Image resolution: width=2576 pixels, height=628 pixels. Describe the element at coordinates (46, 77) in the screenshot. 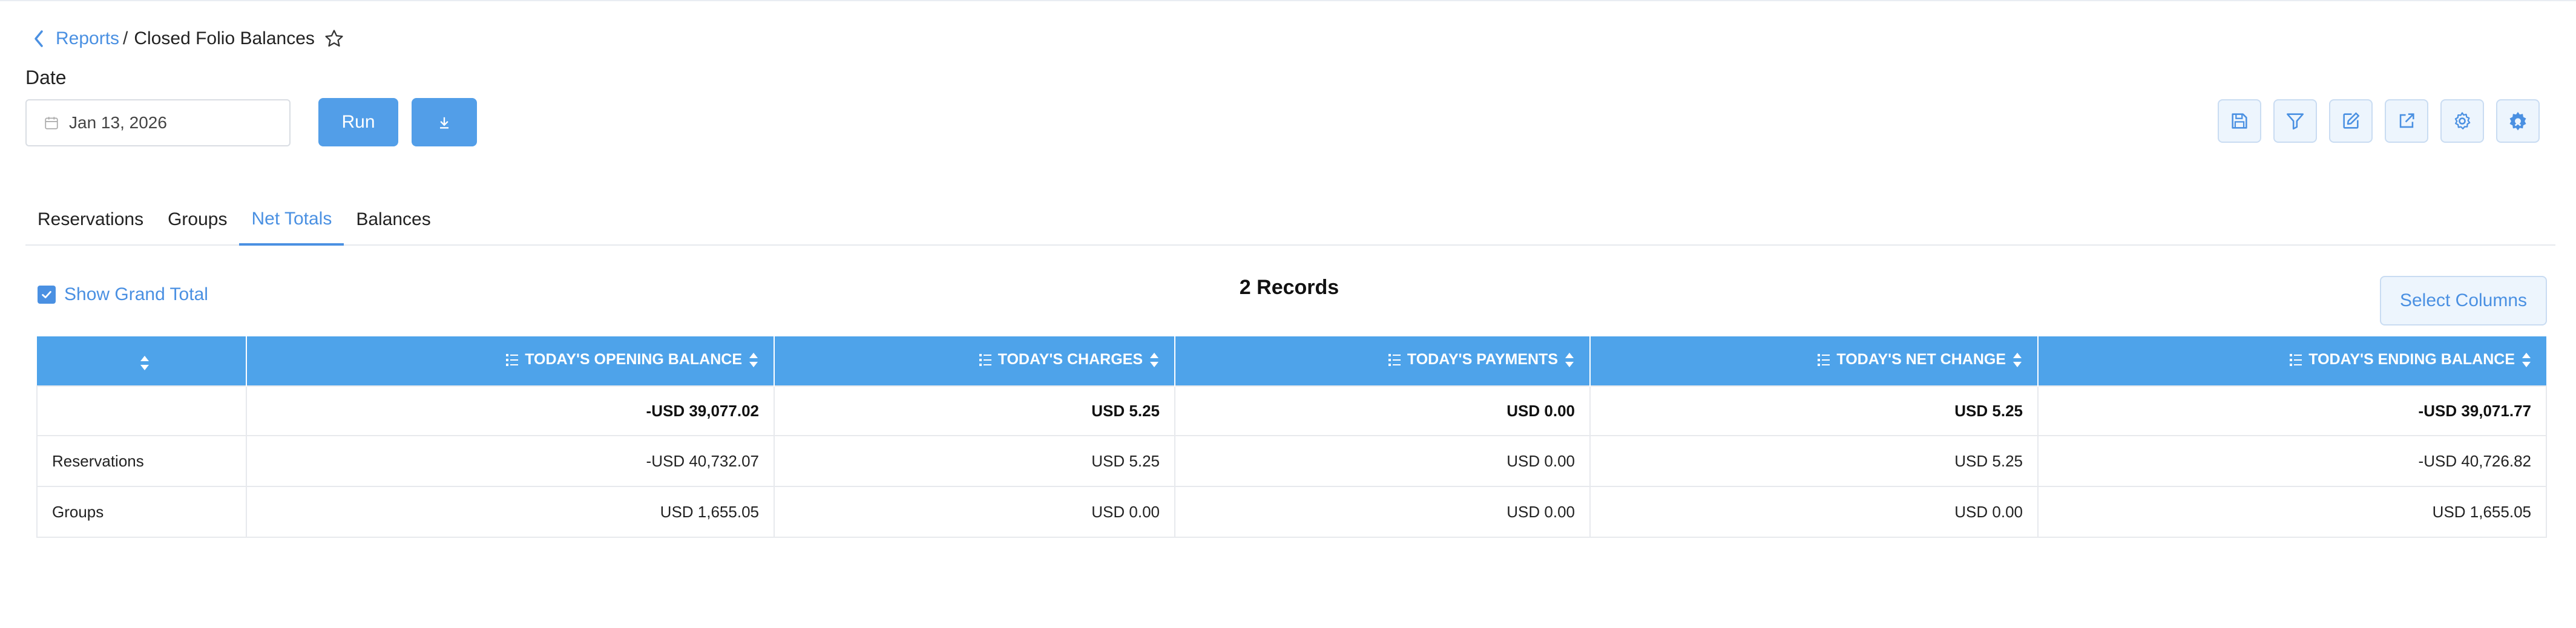

I see `date-label: Date` at that location.